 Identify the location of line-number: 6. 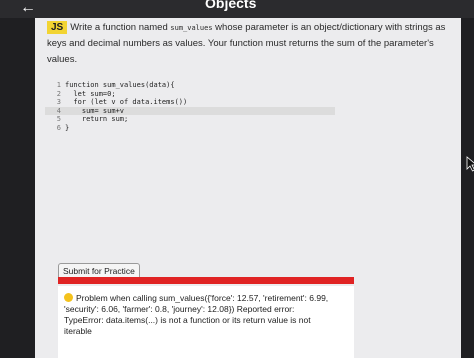
(58, 127).